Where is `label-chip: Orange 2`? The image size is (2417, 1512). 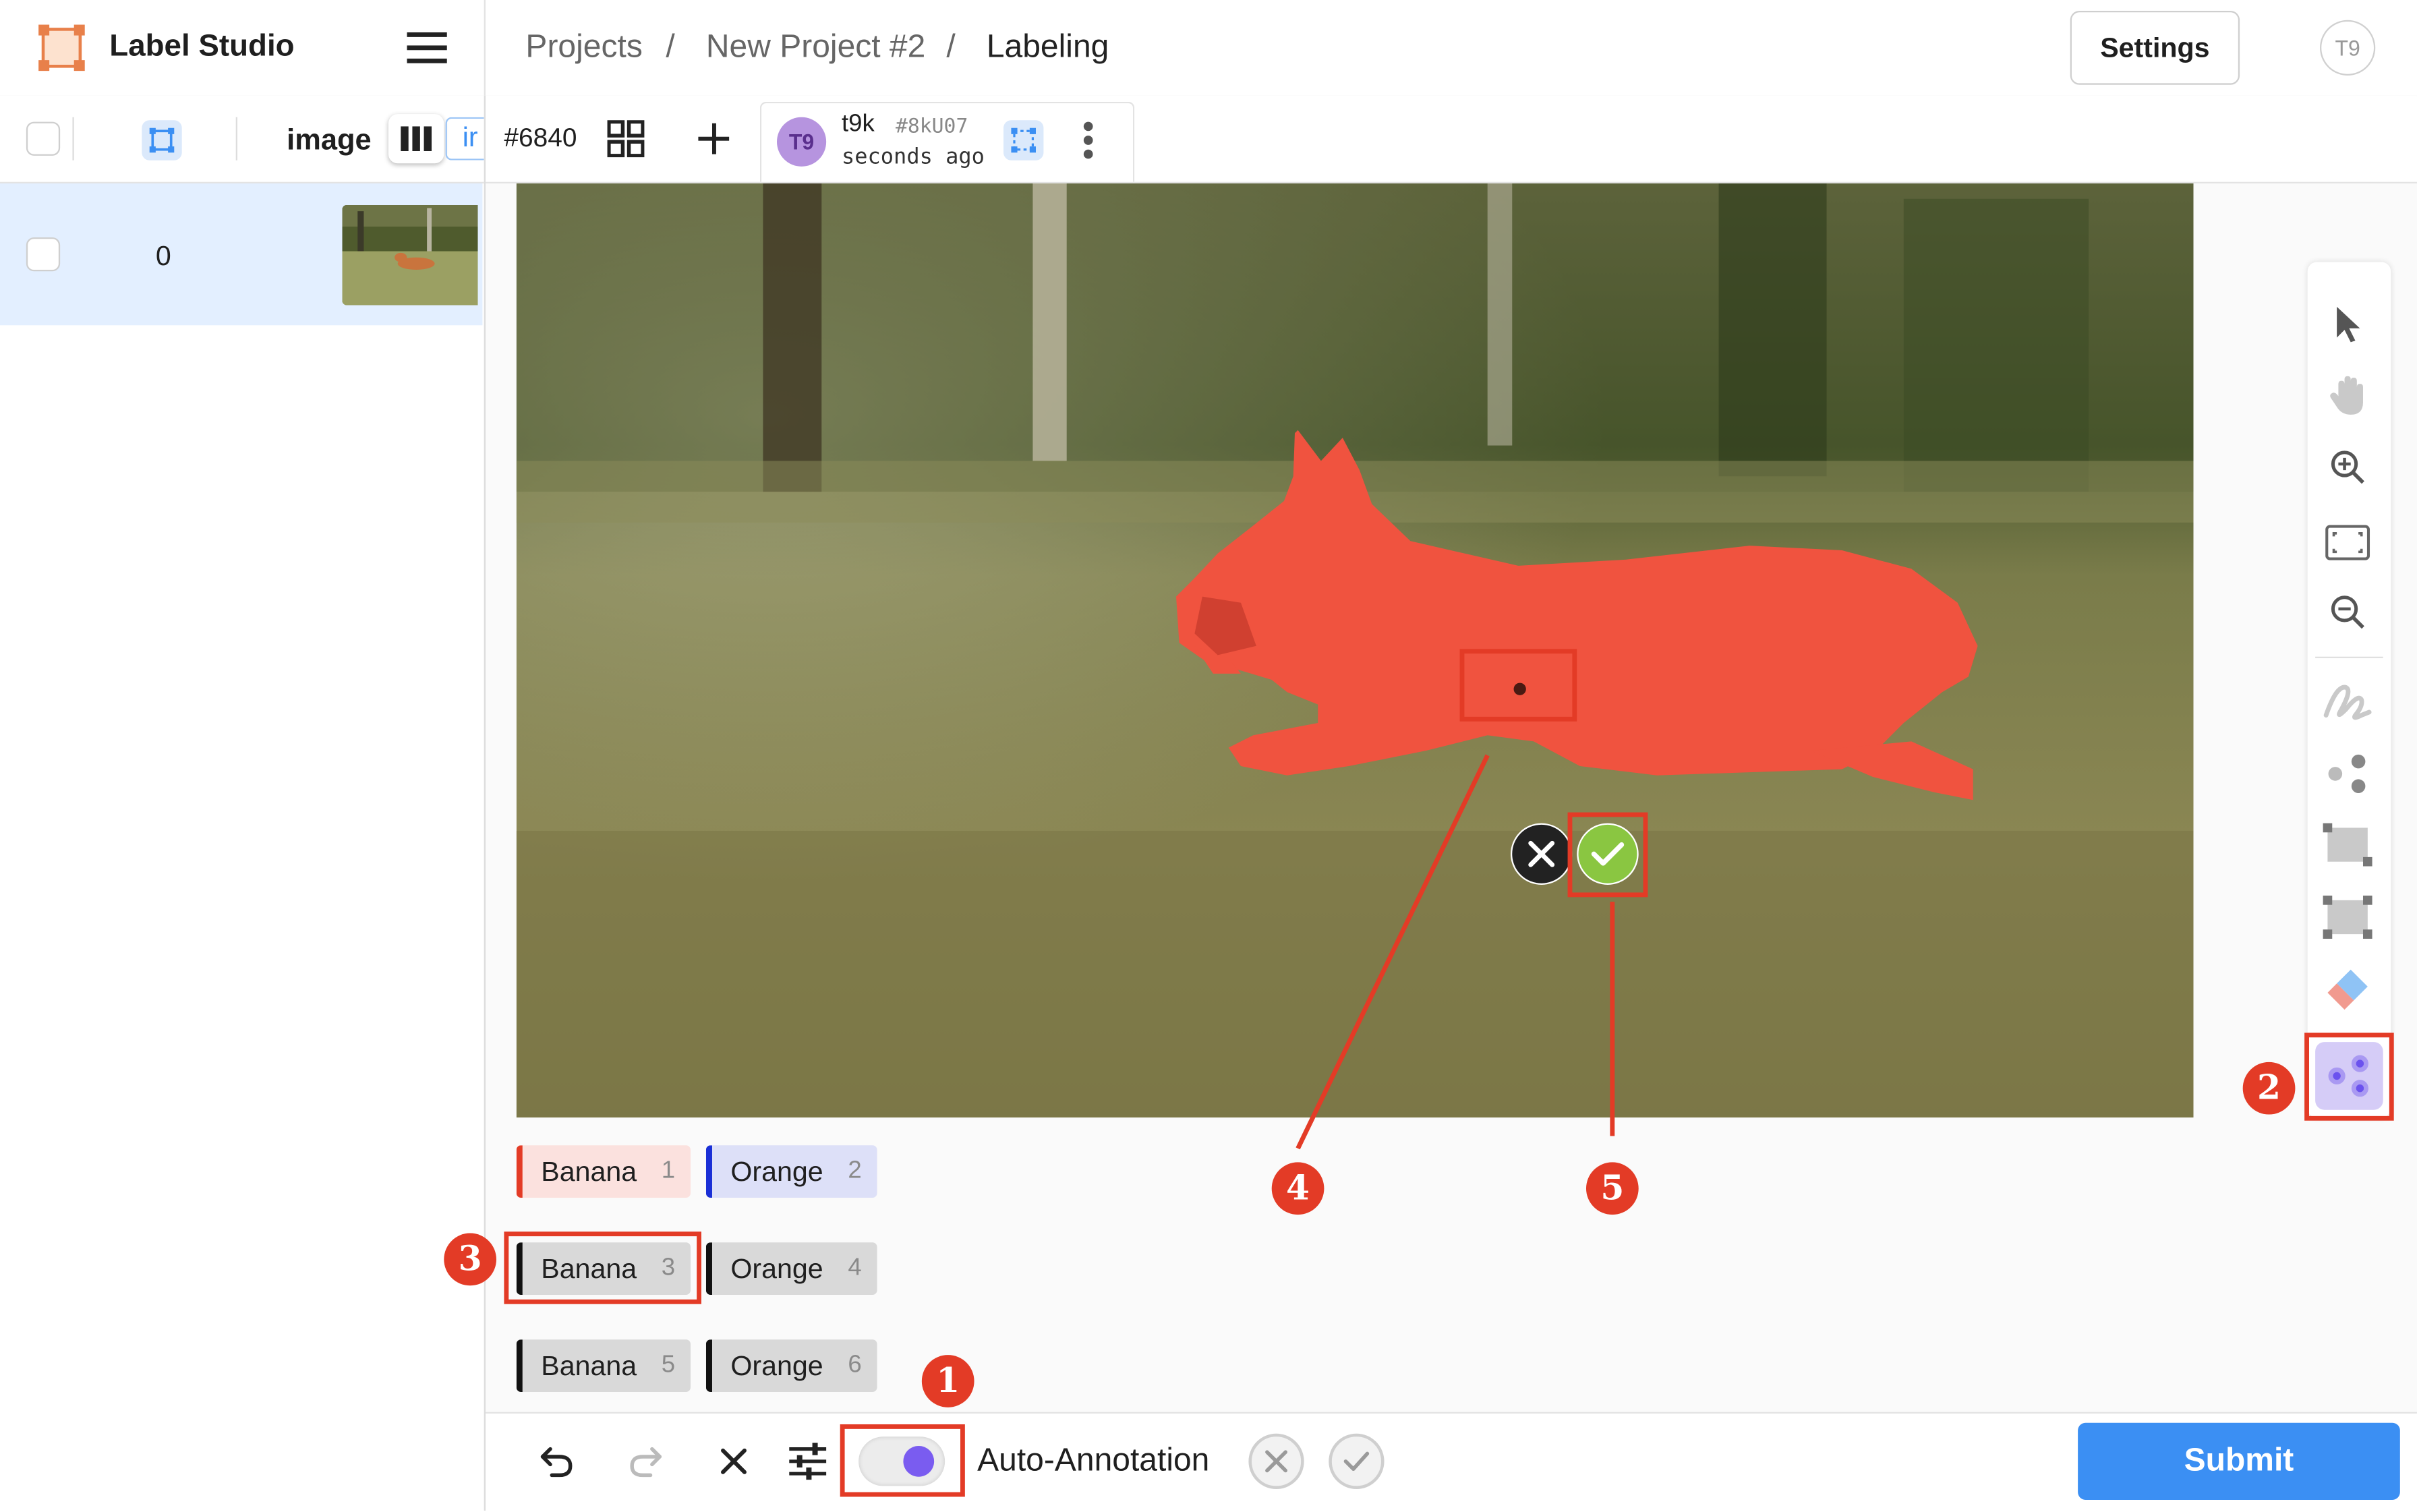 label-chip: Orange 2 is located at coordinates (791, 1171).